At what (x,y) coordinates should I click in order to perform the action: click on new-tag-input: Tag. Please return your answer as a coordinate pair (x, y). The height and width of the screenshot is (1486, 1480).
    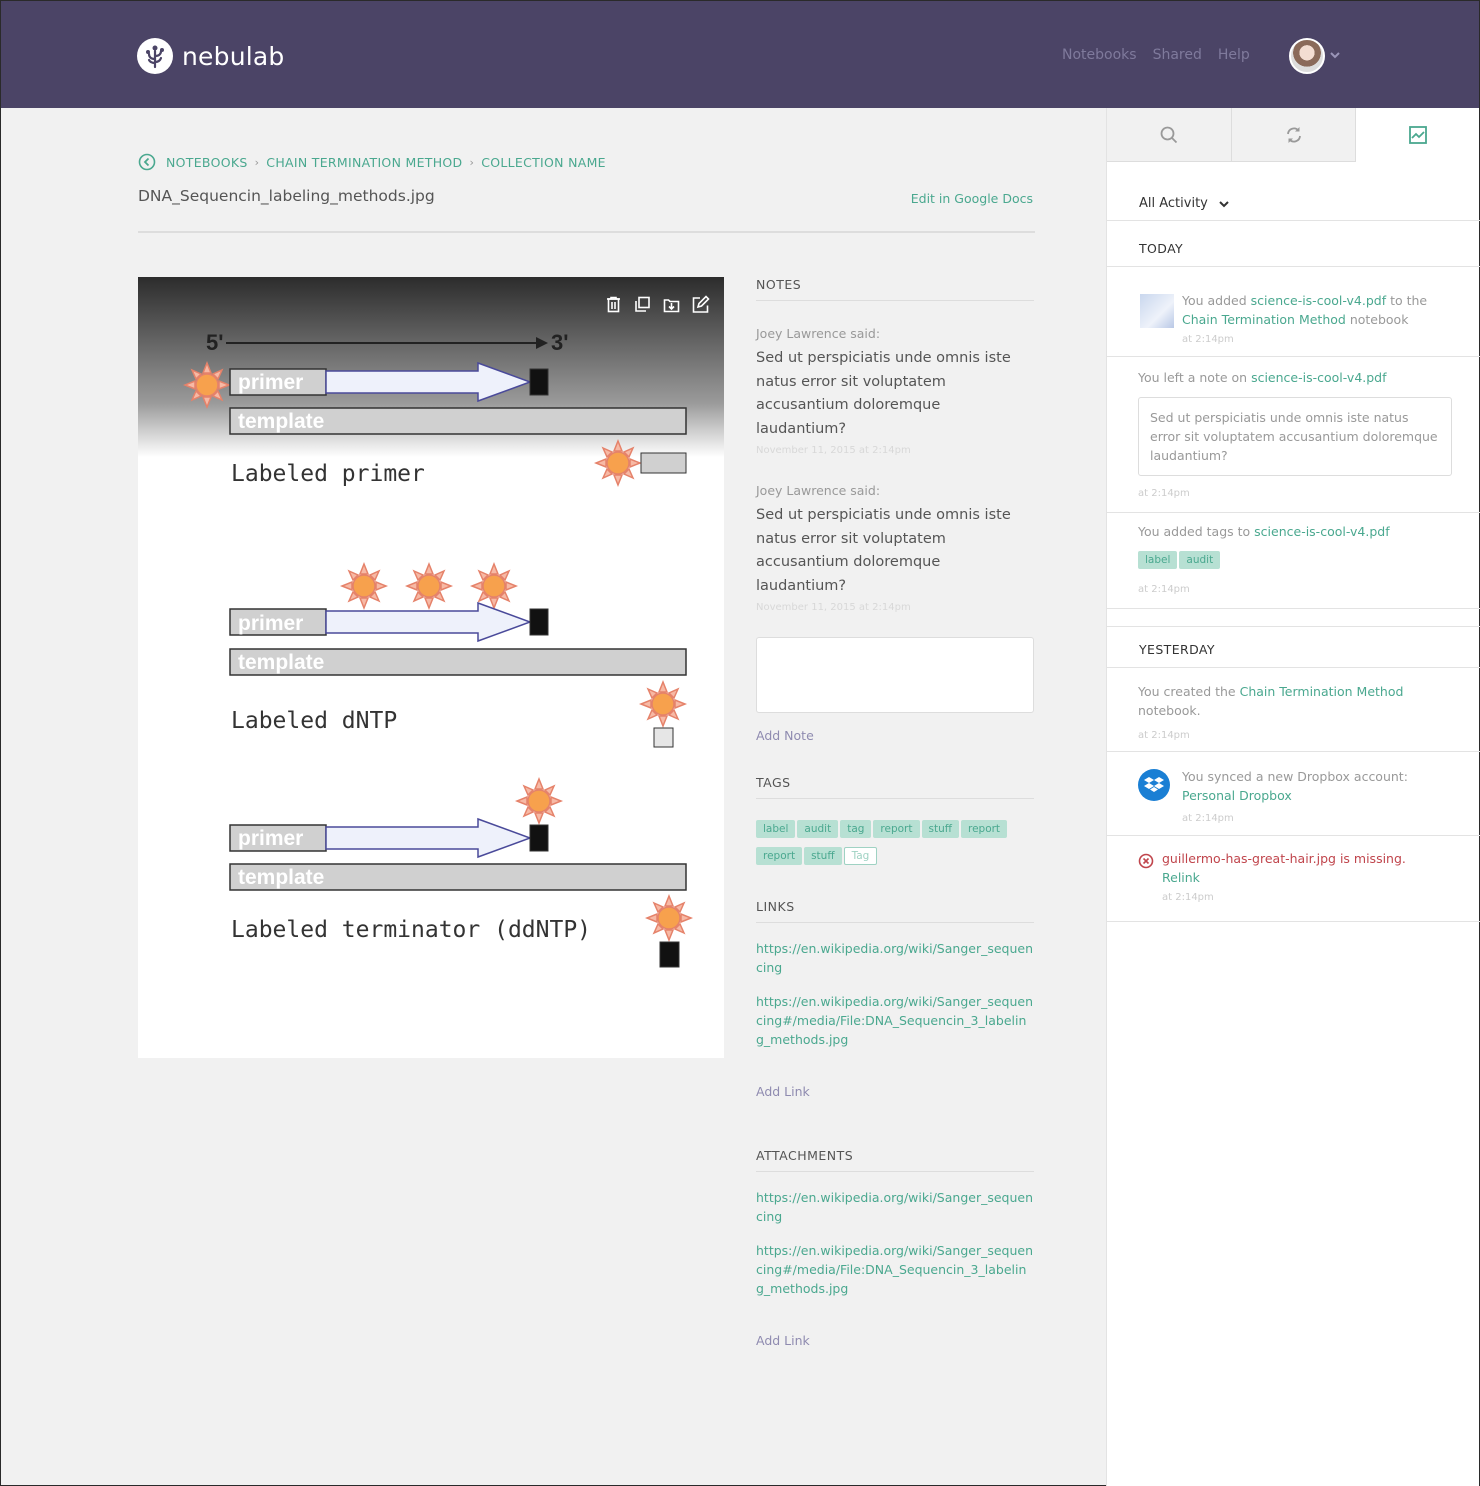
    Looking at the image, I should click on (860, 856).